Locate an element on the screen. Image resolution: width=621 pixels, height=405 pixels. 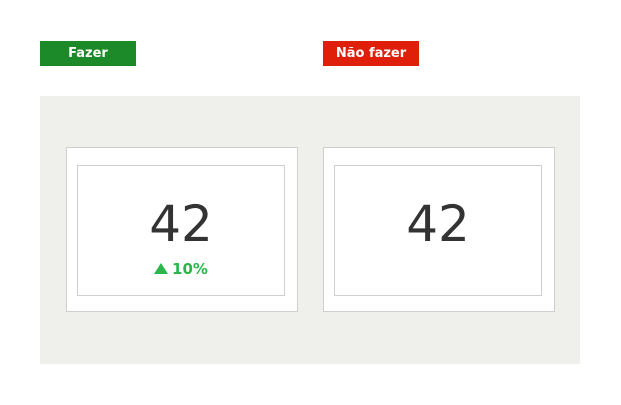
do-label: Fazer is located at coordinates (88, 53).